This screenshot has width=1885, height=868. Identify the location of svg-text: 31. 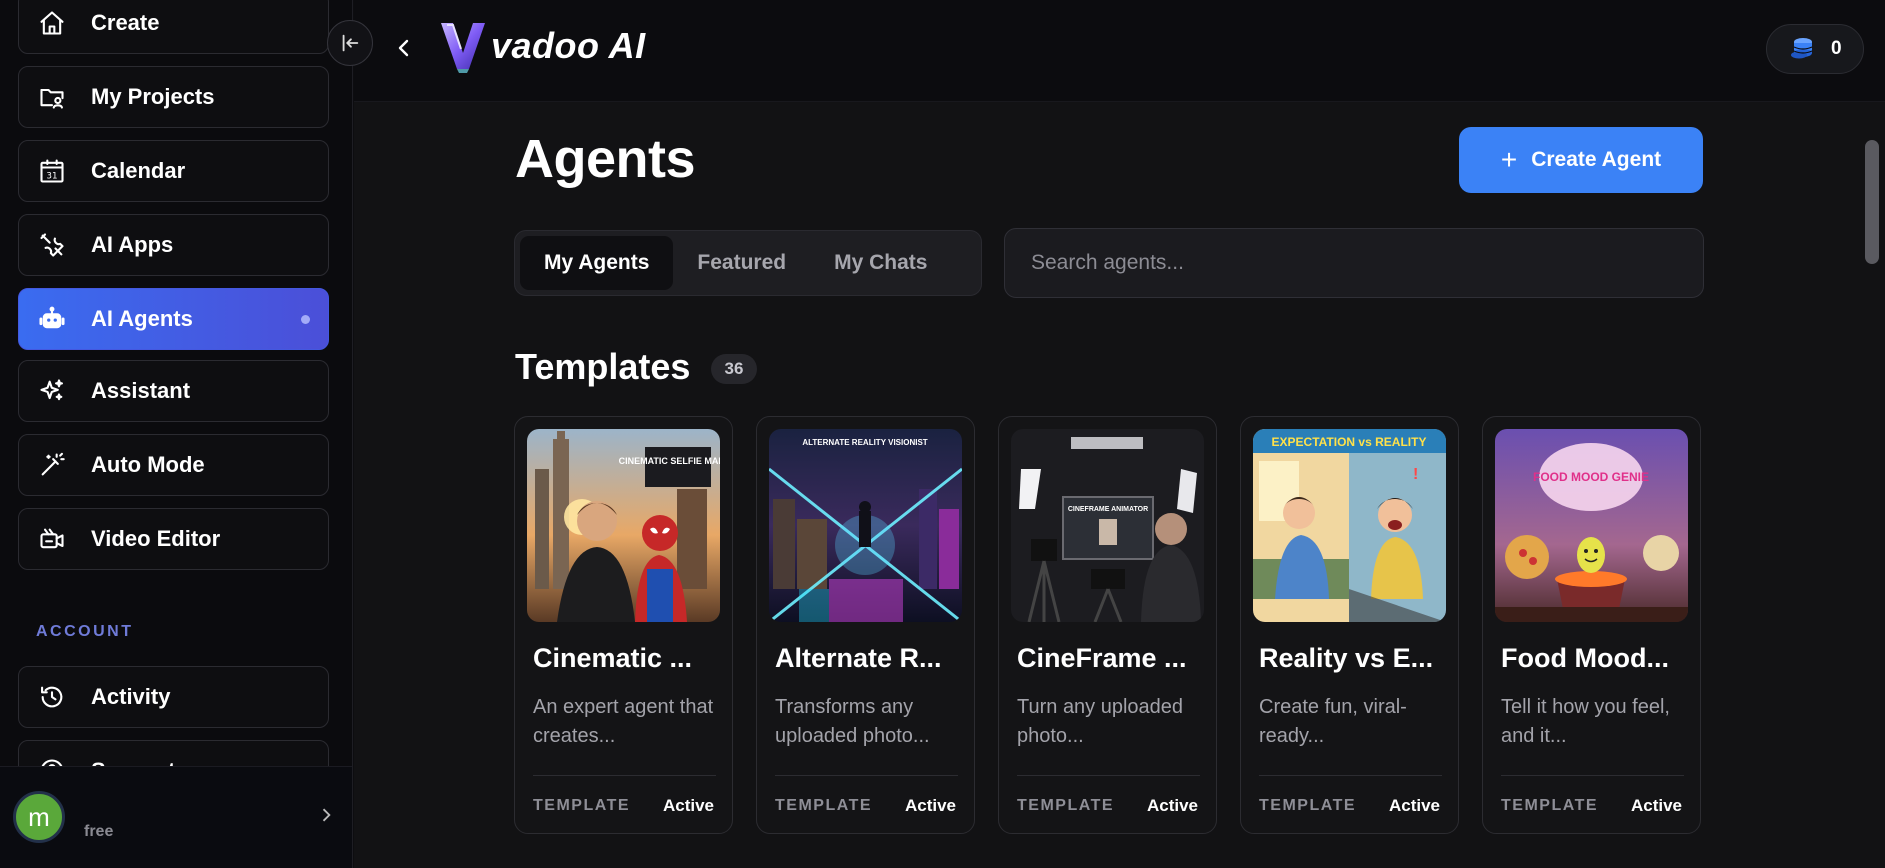
(51, 177).